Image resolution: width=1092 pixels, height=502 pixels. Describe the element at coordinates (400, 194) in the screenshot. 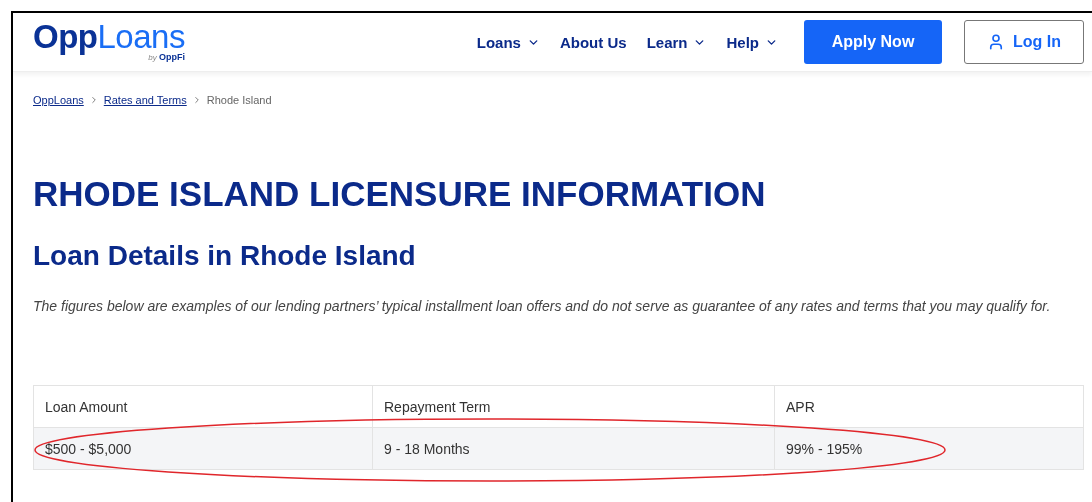

I see `page-title: RHODE ISLAND LICENSURE INFORMATION` at that location.